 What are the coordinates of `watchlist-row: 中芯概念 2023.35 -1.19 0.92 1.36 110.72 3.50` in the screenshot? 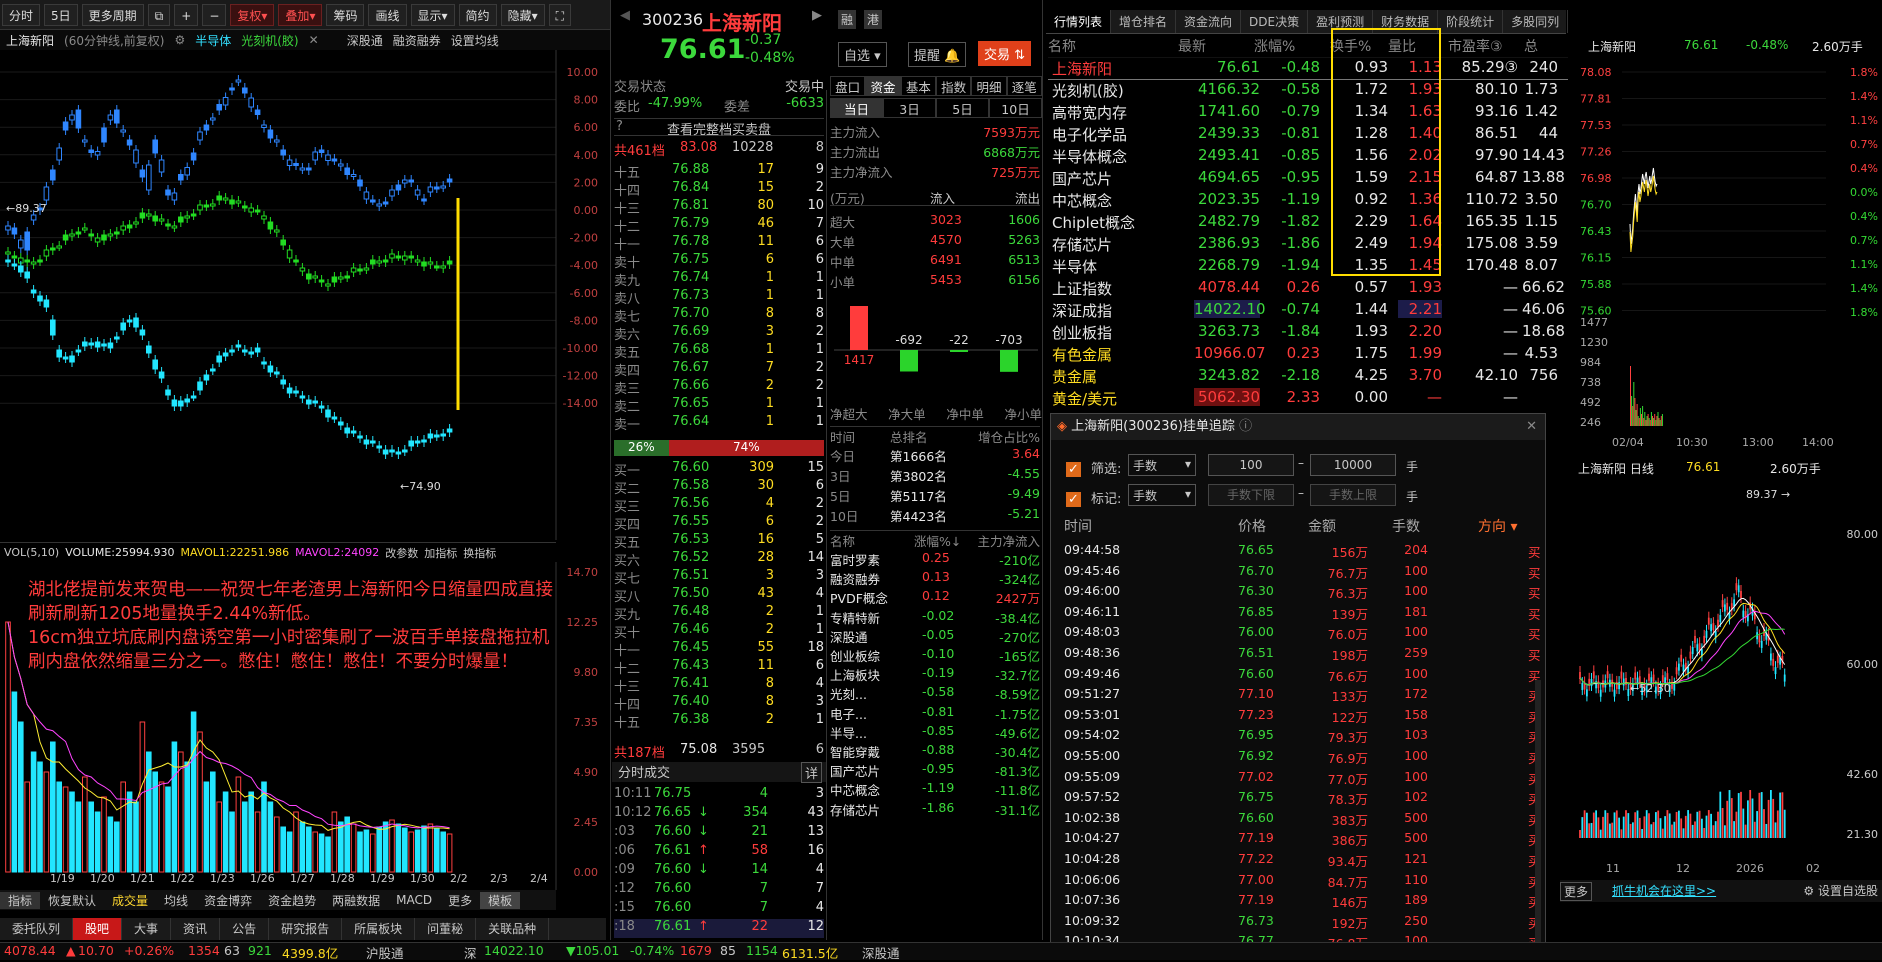 It's located at (1308, 201).